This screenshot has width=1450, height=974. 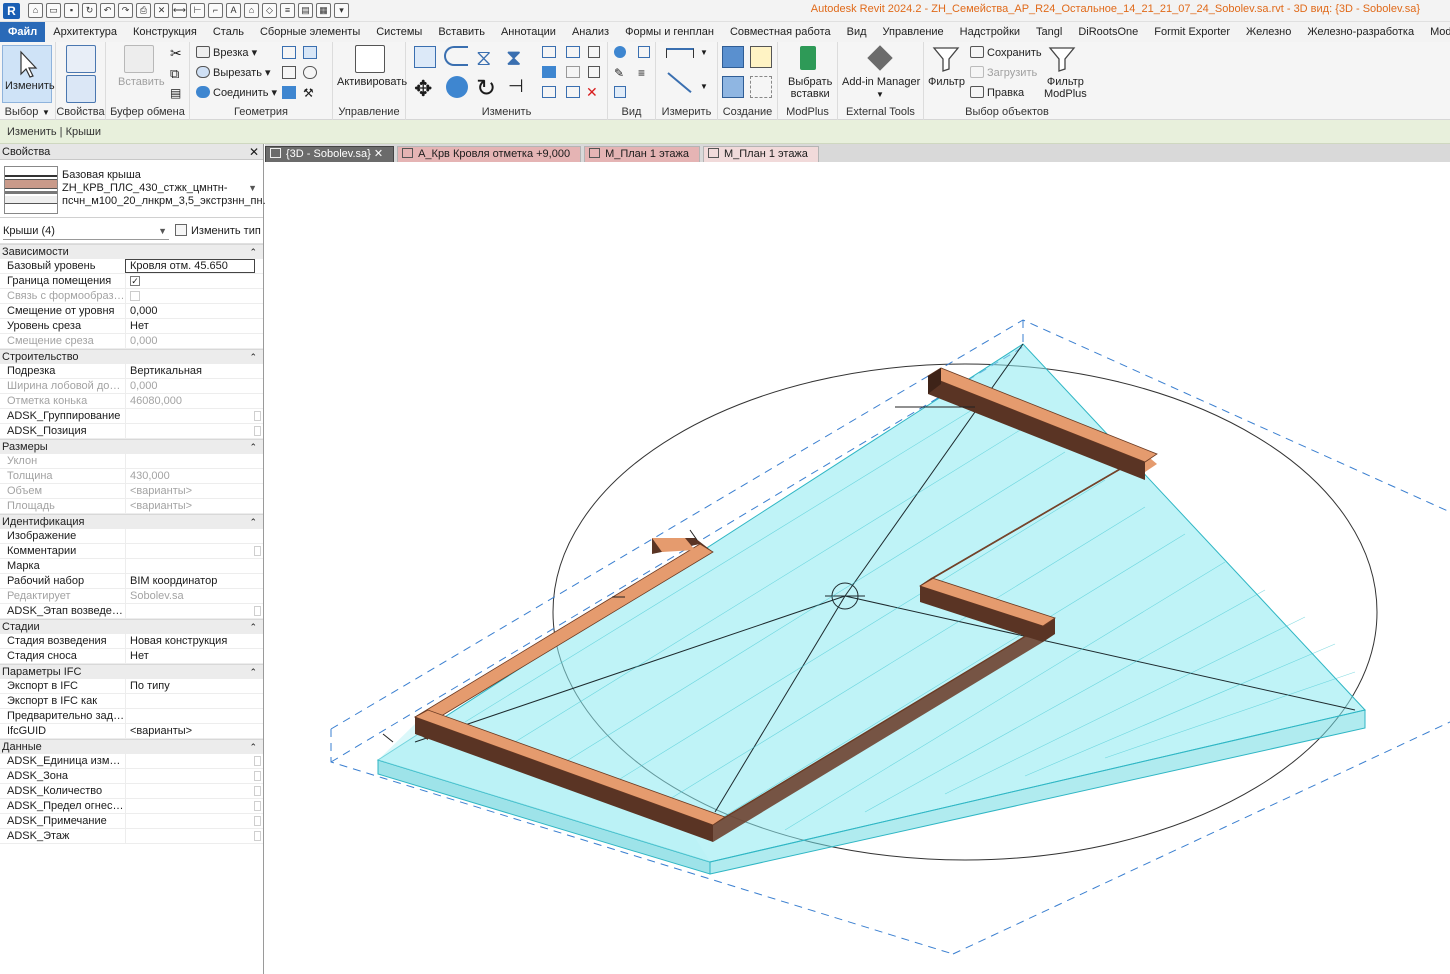 What do you see at coordinates (135, 281) in the screenshot?
I see `checkbox-checked-icon: ✓` at bounding box center [135, 281].